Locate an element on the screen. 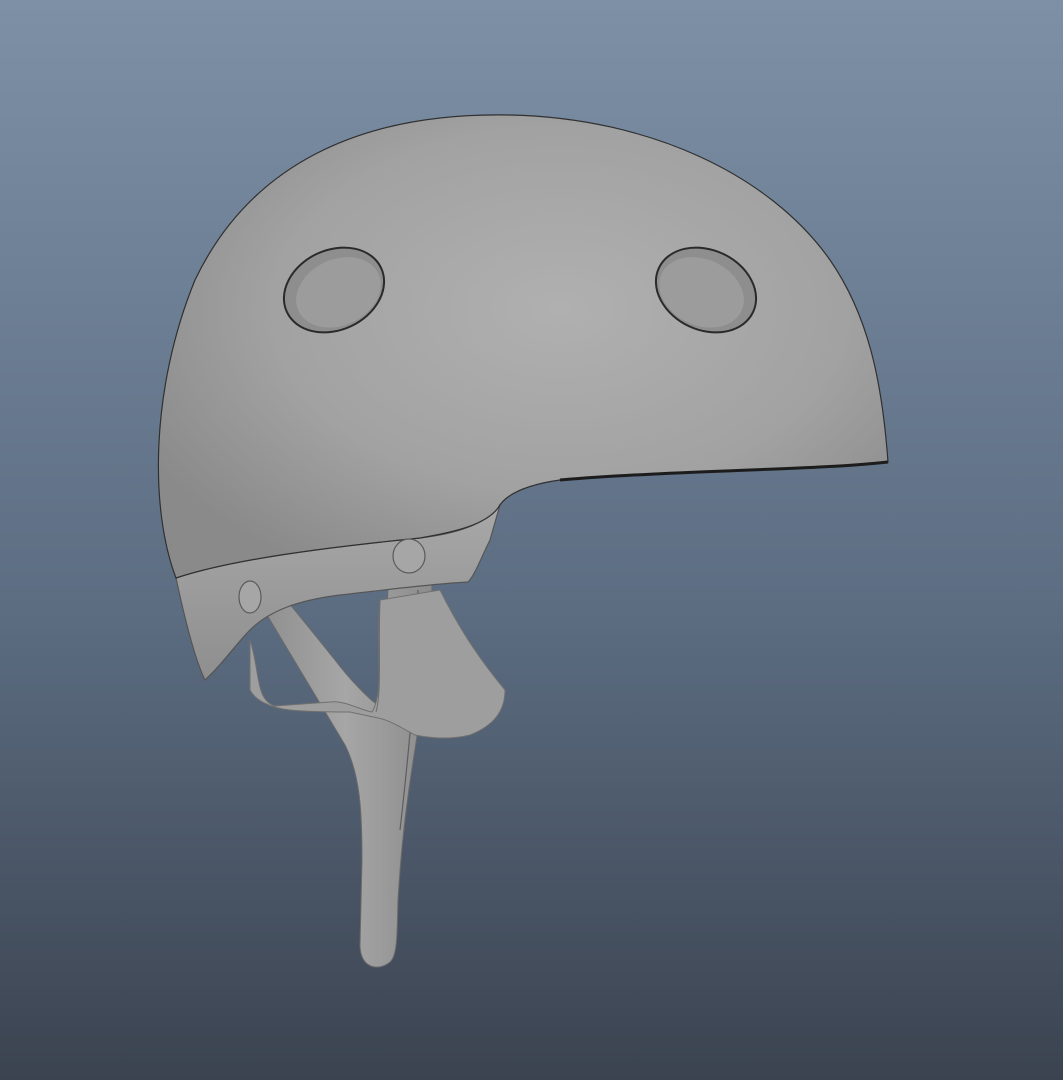 Image resolution: width=1063 pixels, height=1080 pixels. rivet-back is located at coordinates (250, 597).